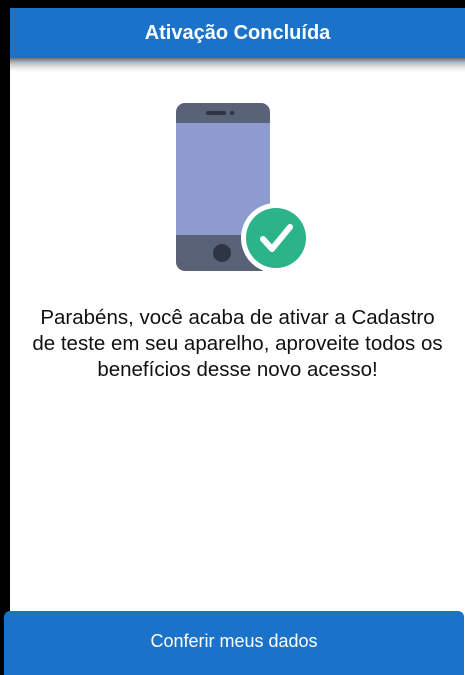 The image size is (465, 675). I want to click on phone-home-button, so click(222, 253).